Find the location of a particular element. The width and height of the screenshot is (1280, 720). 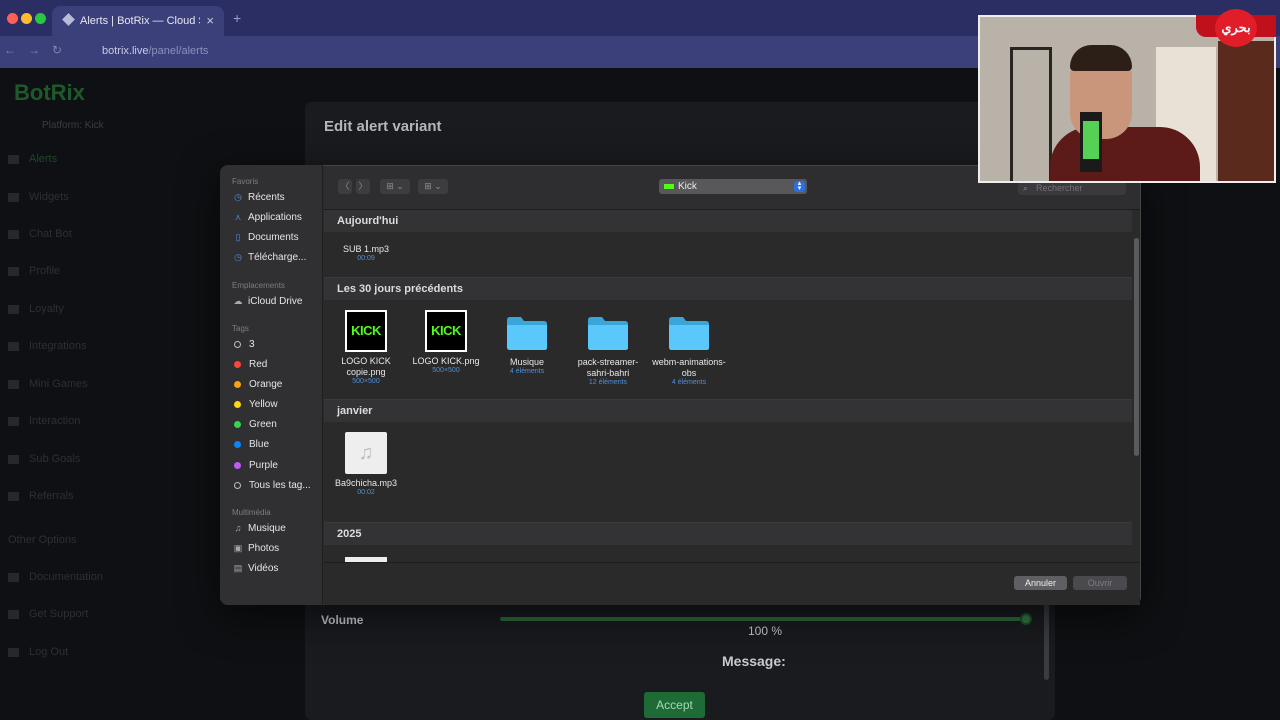

file-name: LOGO KICK.png is located at coordinates (446, 361).